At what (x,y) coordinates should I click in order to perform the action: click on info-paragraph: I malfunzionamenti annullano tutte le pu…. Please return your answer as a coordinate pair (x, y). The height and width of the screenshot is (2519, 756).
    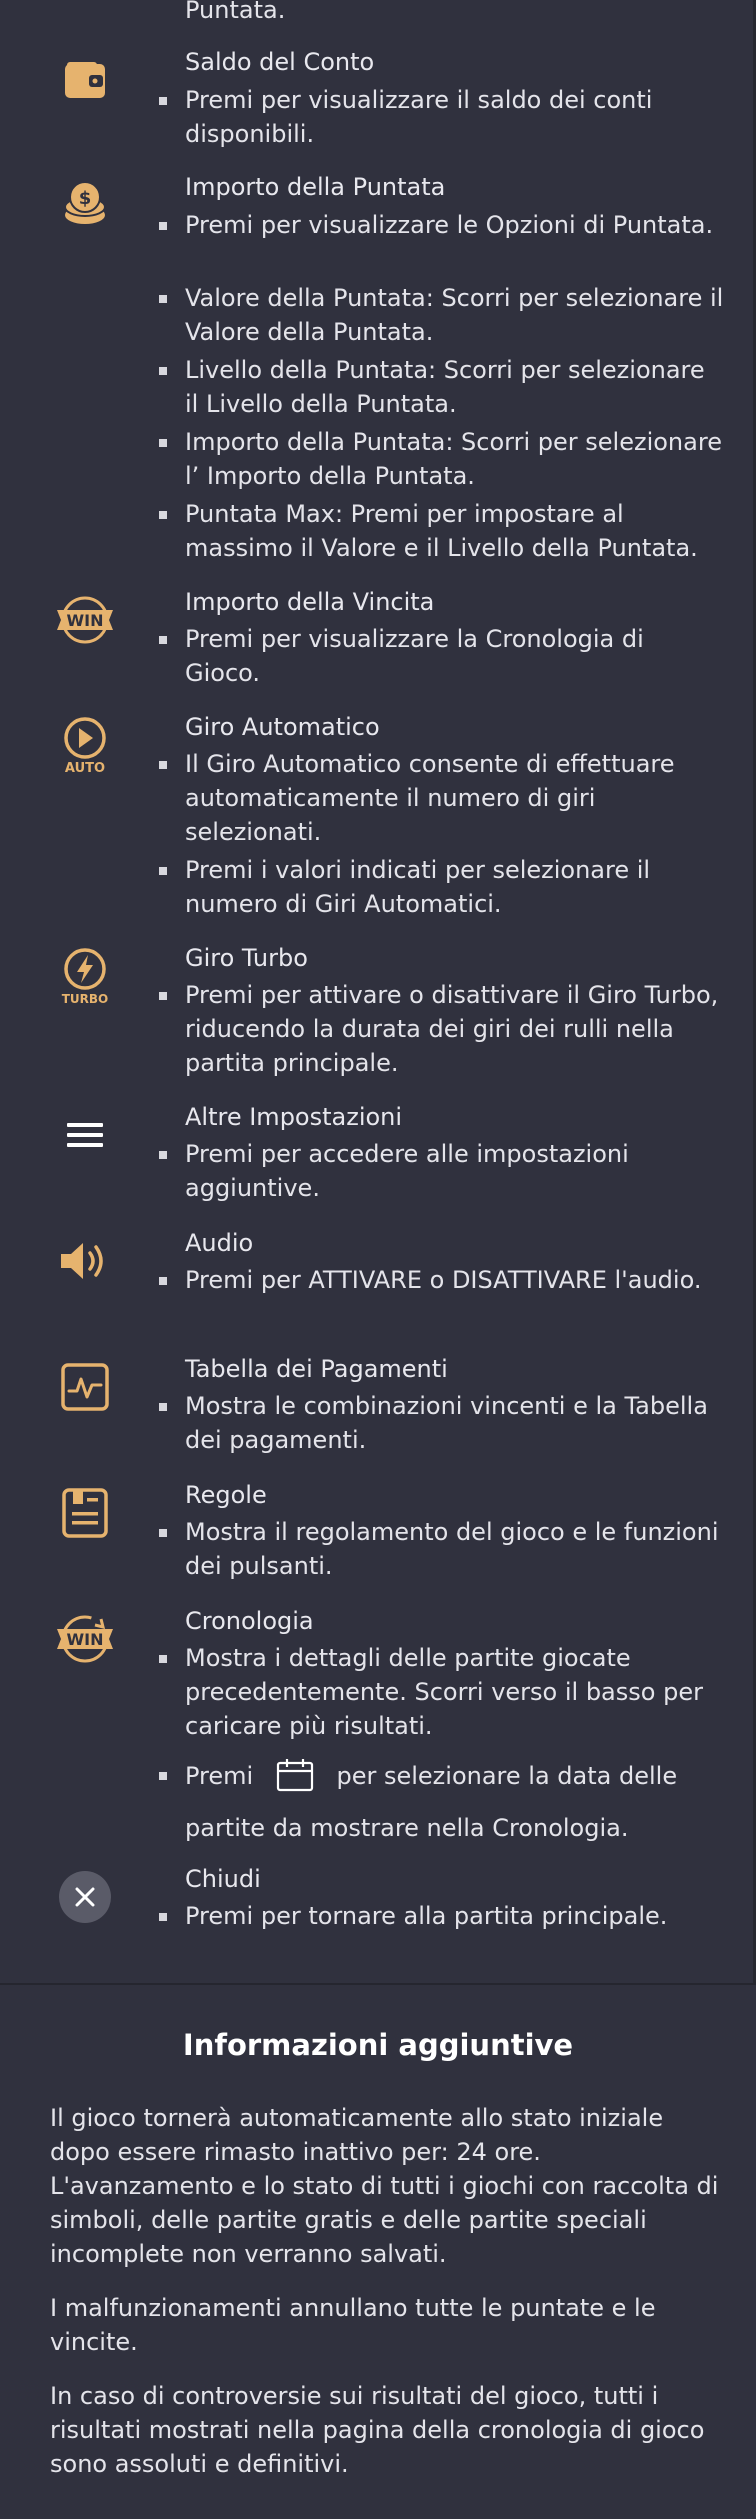
    Looking at the image, I should click on (353, 2325).